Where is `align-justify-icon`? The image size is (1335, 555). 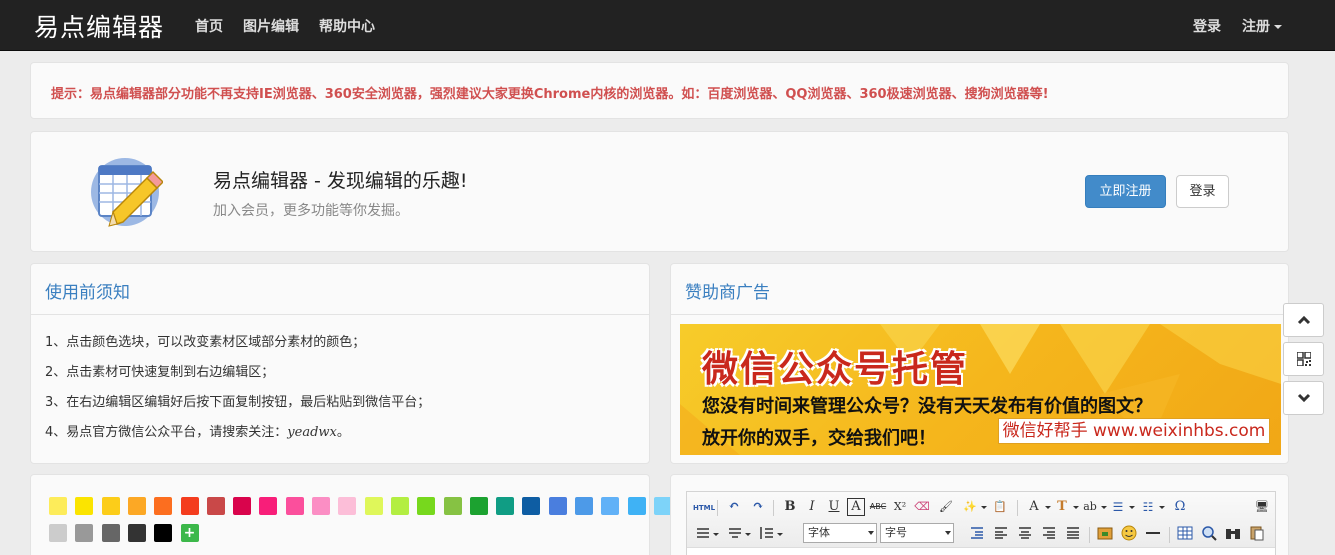 align-justify-icon is located at coordinates (1073, 533).